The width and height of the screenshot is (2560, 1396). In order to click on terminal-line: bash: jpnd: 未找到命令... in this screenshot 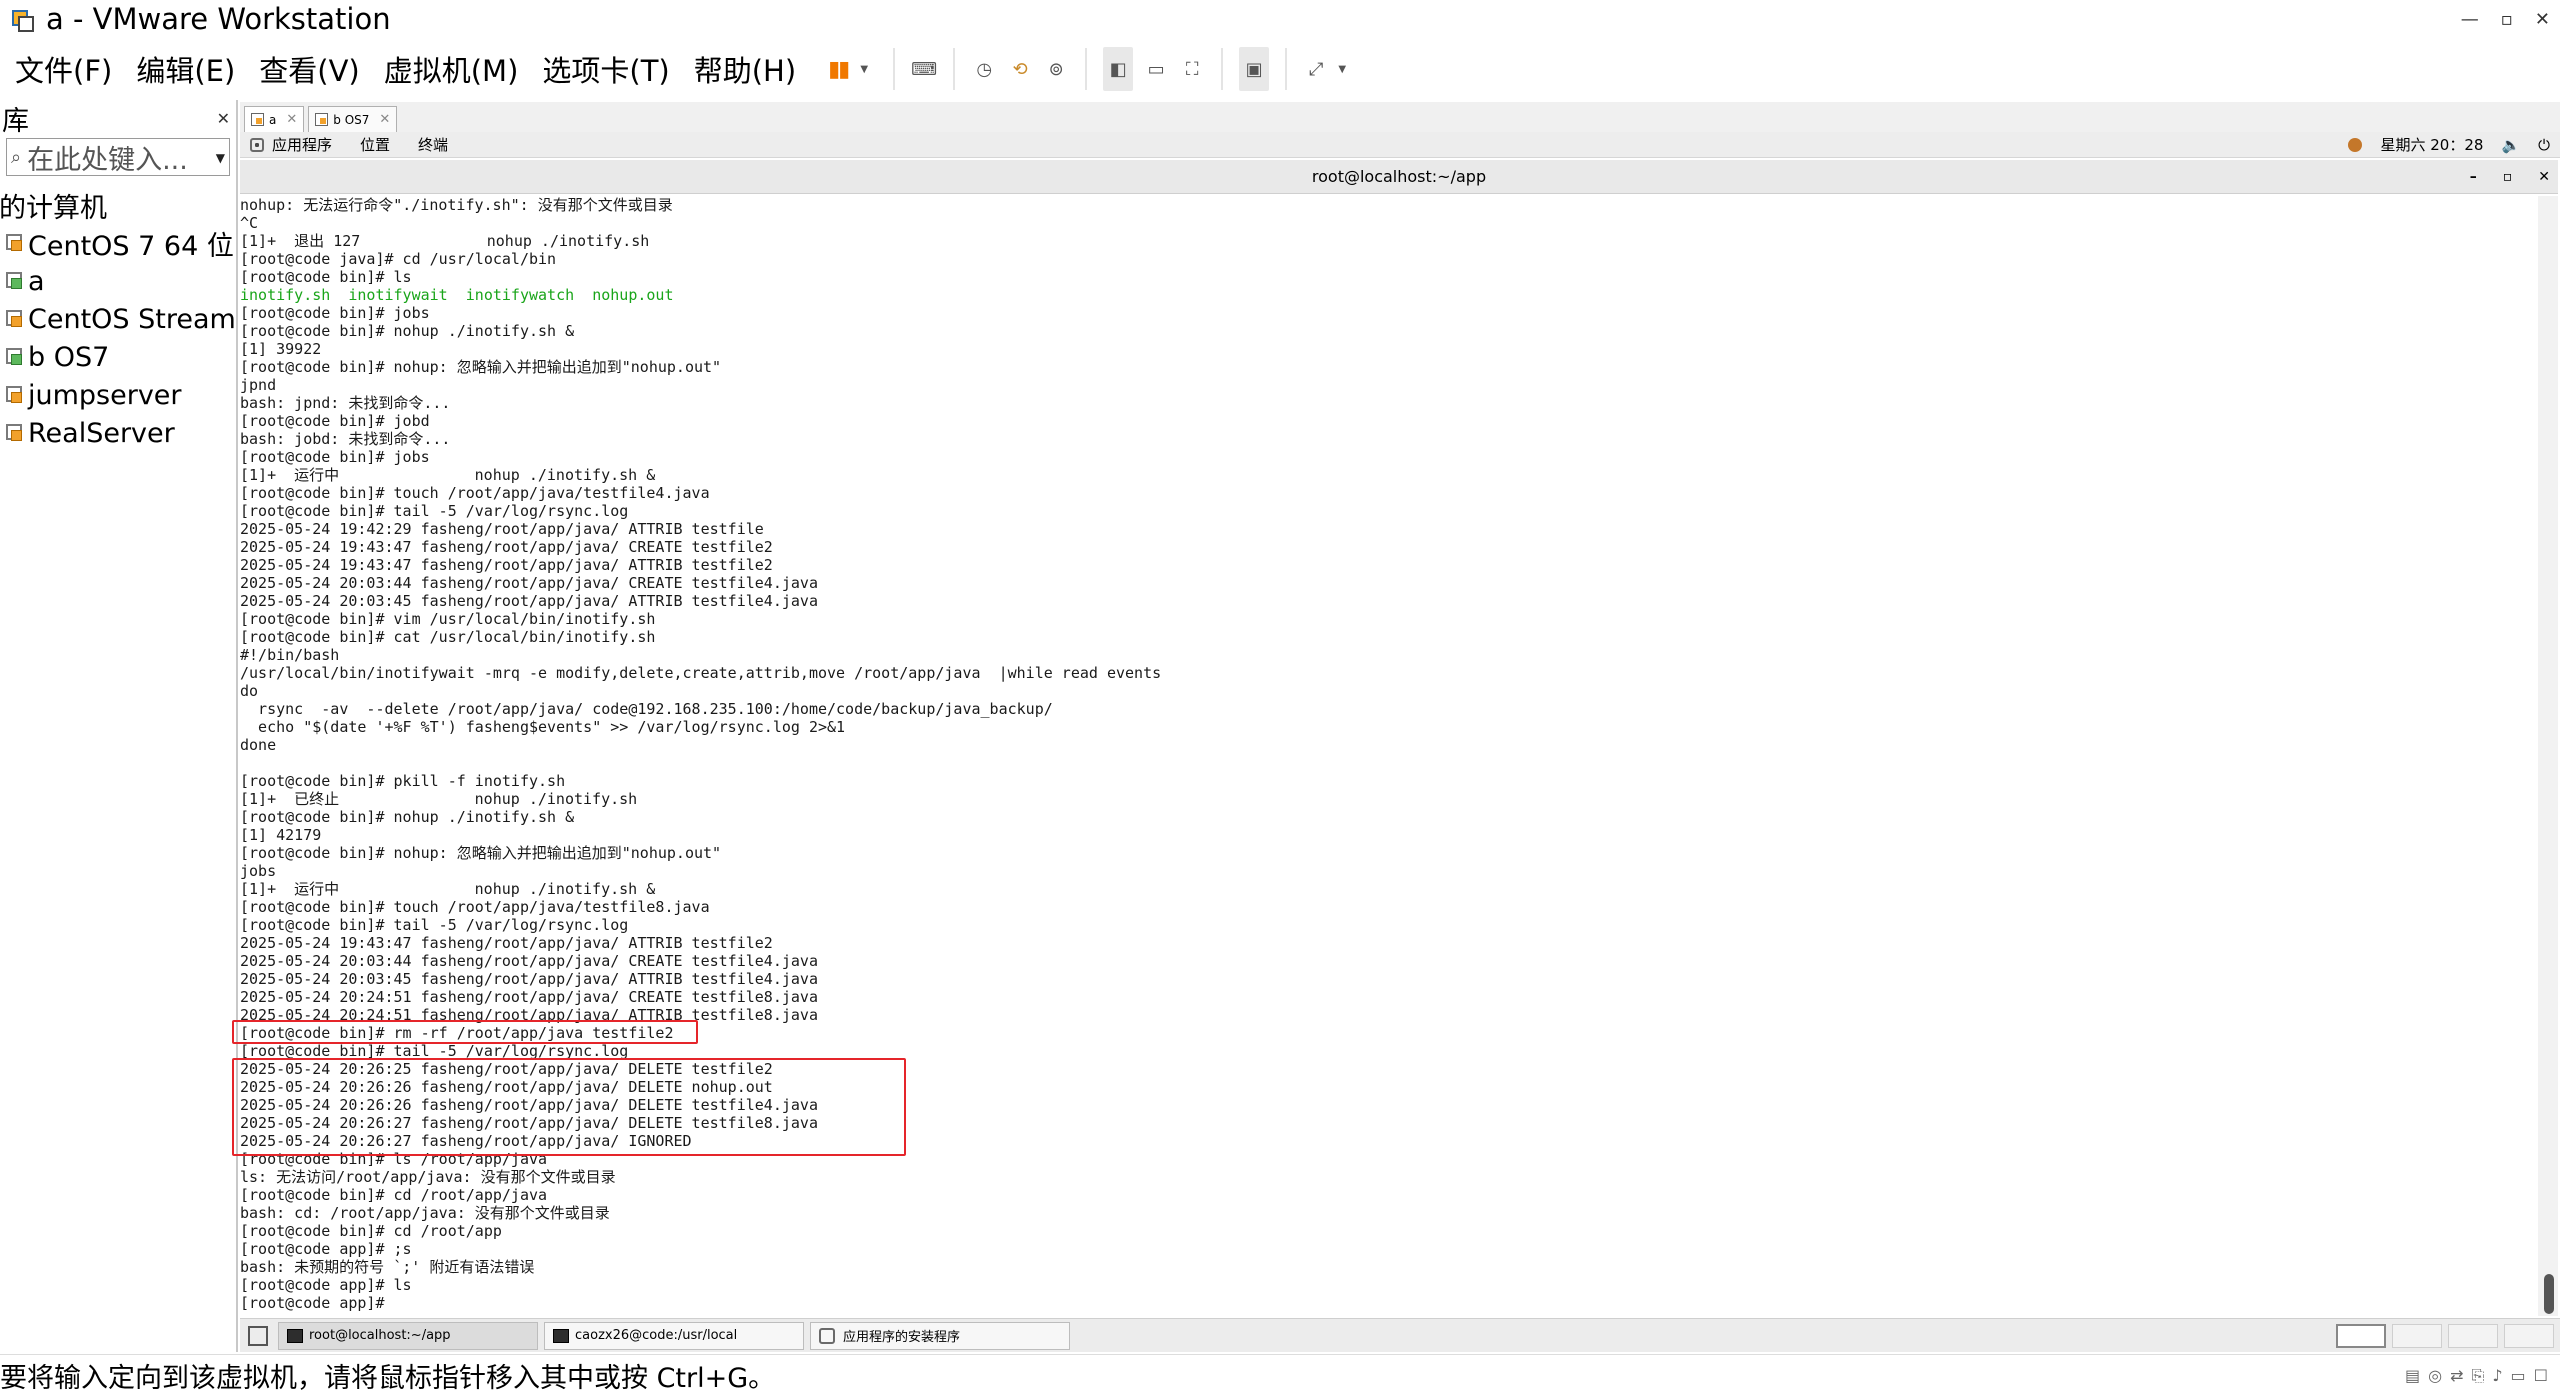, I will do `click(345, 403)`.